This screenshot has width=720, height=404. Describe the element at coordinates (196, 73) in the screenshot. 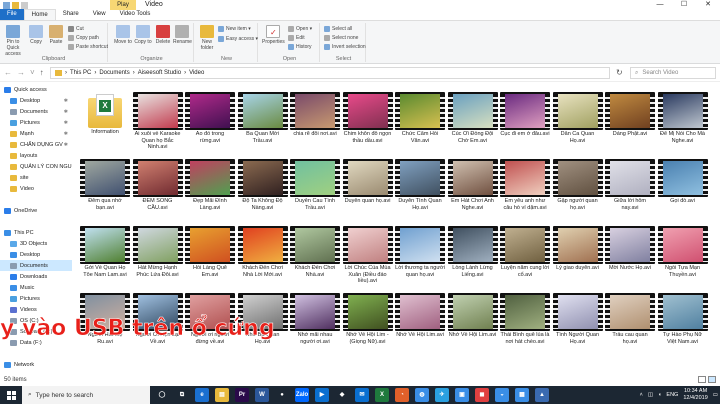

I see `breadcrumb-video: Video` at that location.